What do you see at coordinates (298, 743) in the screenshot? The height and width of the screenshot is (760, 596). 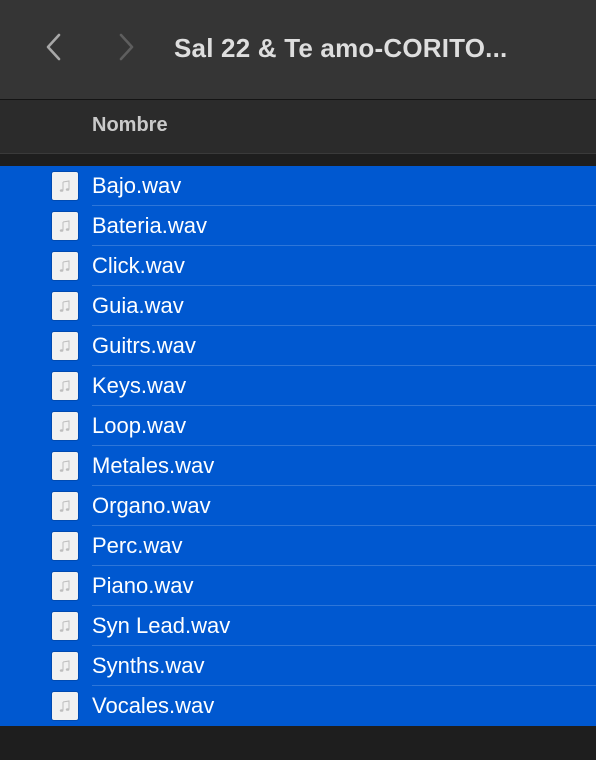 I see `window-footer` at bounding box center [298, 743].